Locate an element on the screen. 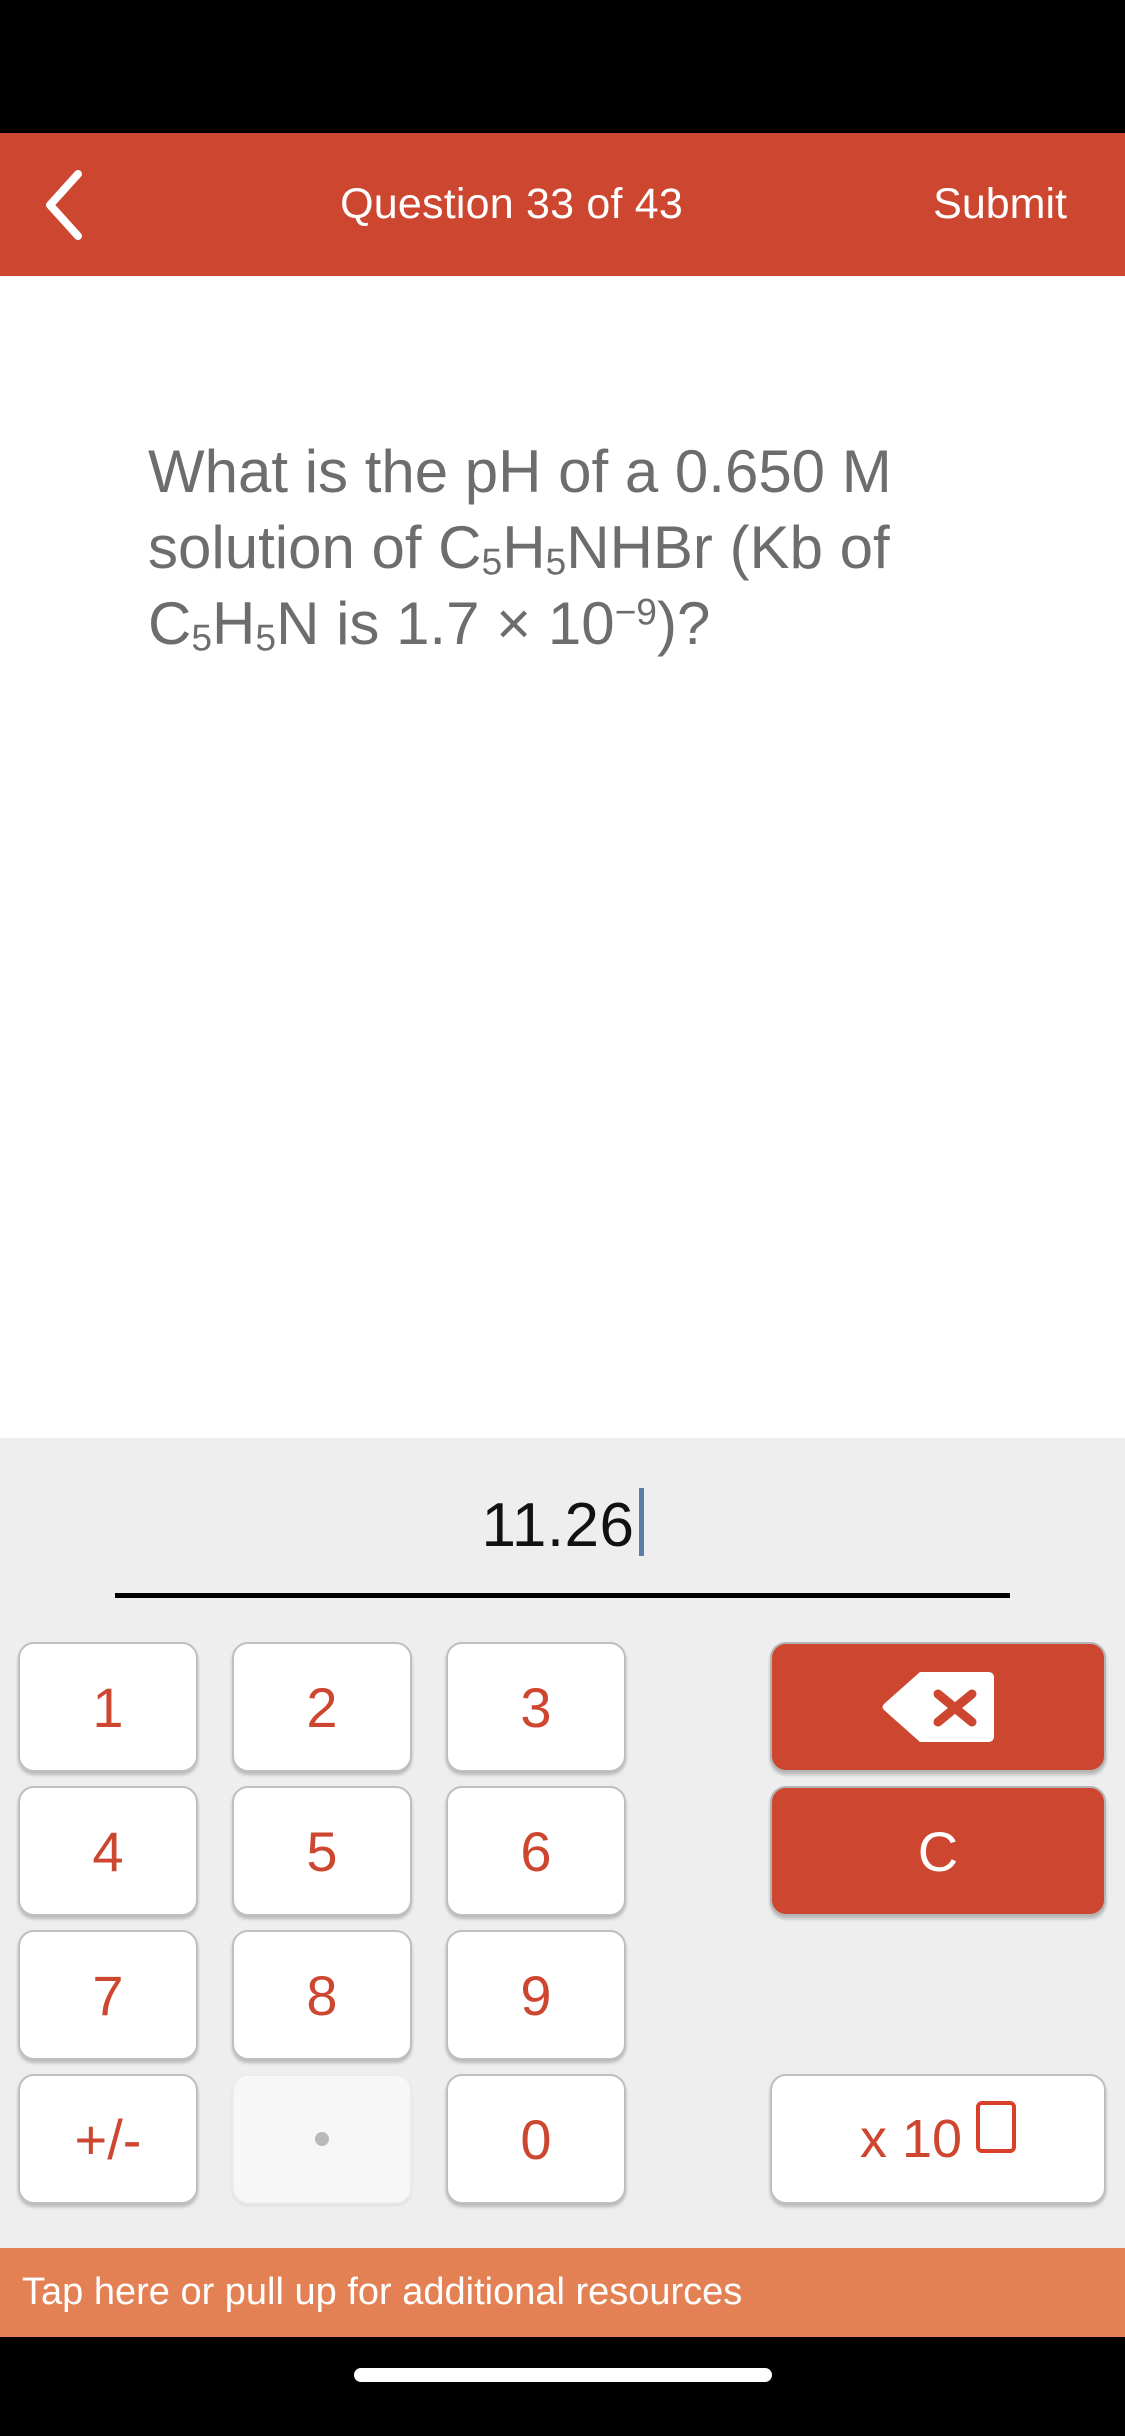  key-5: 5 is located at coordinates (322, 1851).